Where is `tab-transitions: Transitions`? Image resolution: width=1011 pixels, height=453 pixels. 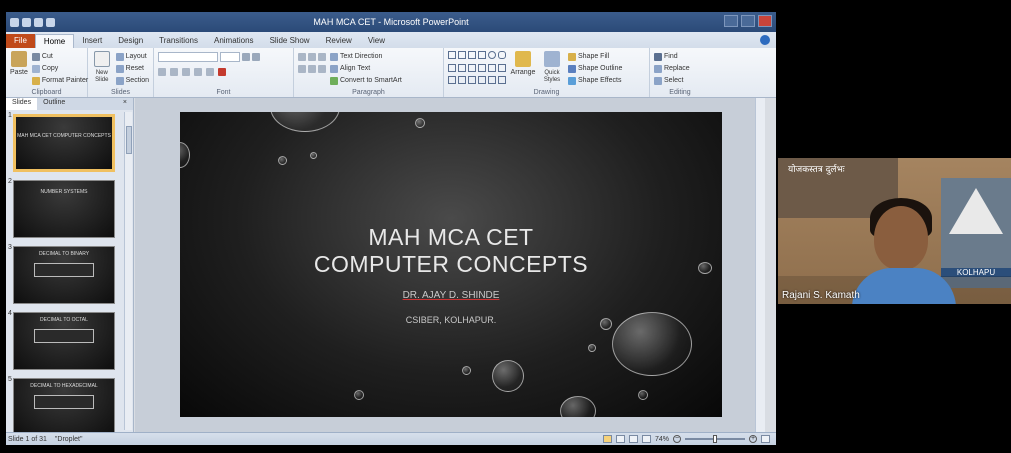 tab-transitions: Transitions is located at coordinates (178, 41).